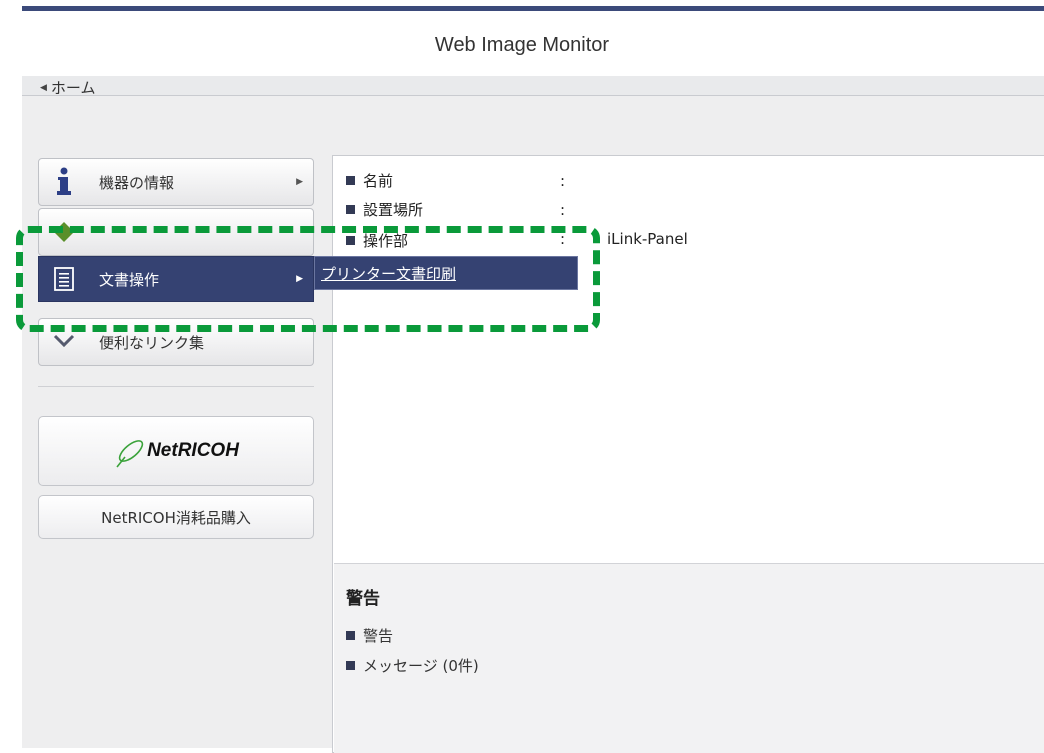  I want to click on submenu-item-label: プリンター文書印刷, so click(389, 273).